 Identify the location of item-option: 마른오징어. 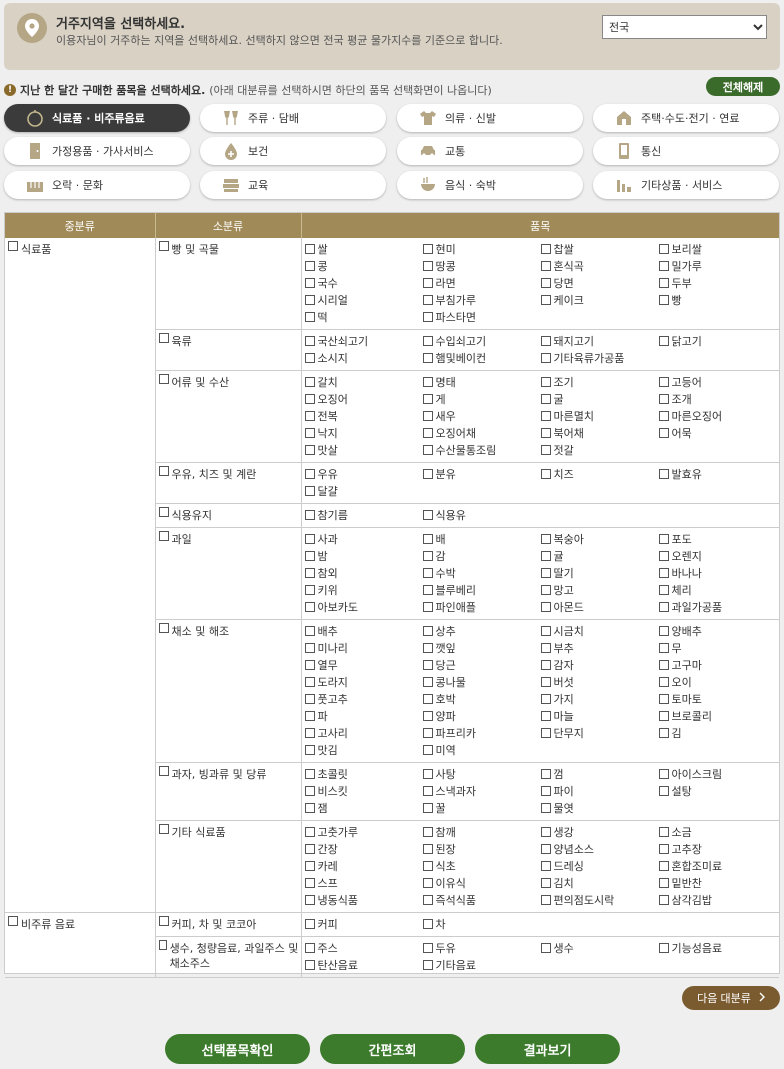
(717, 416).